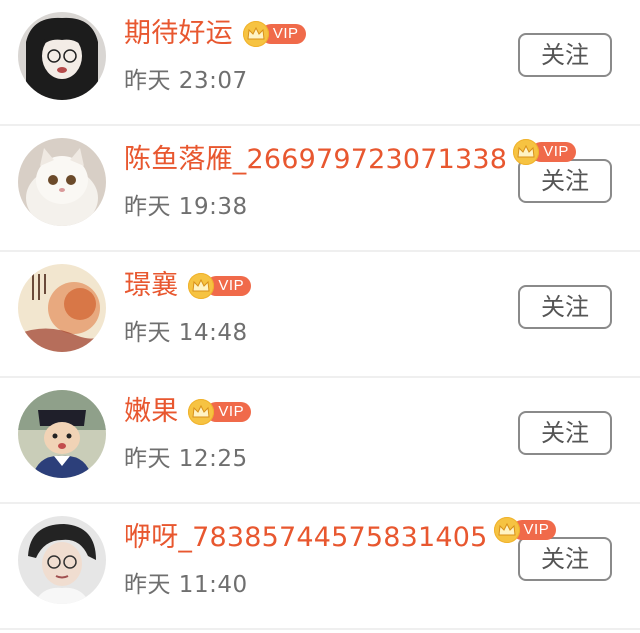 The image size is (640, 633). I want to click on timestamp: 昨天 12:25, so click(186, 459).